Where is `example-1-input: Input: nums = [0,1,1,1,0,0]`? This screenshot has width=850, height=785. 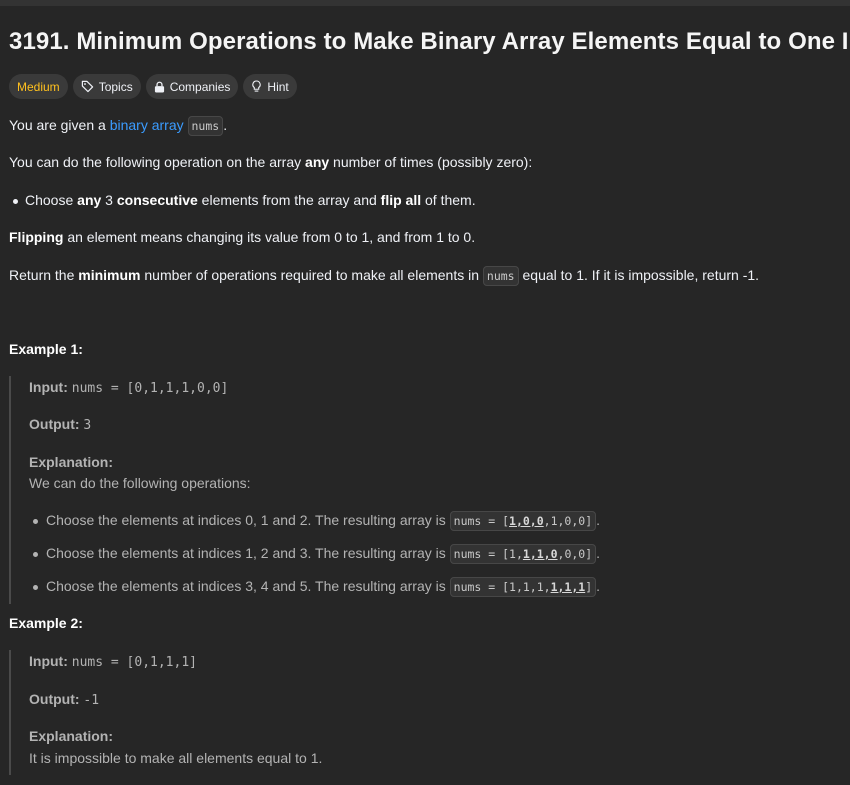
example-1-input: Input: nums = [0,1,1,1,0,0] is located at coordinates (129, 387).